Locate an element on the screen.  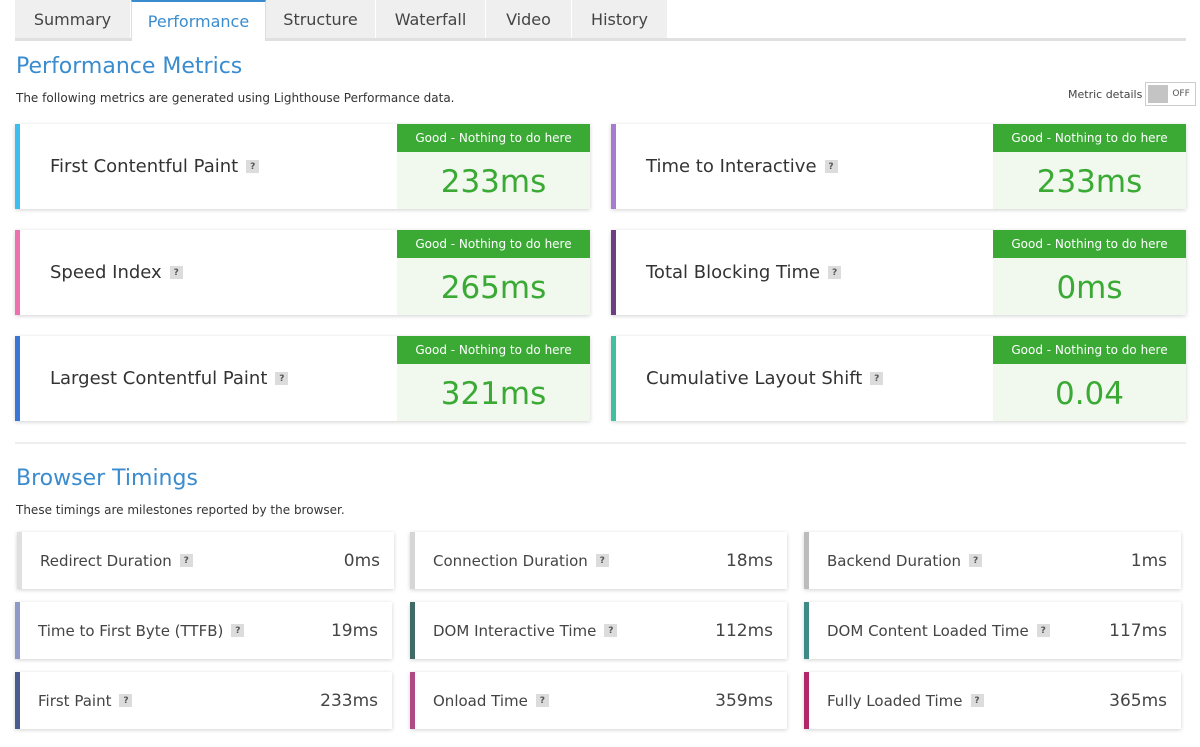
timing-card-redirect-duration: Redirect Duration? 0ms is located at coordinates (205, 560).